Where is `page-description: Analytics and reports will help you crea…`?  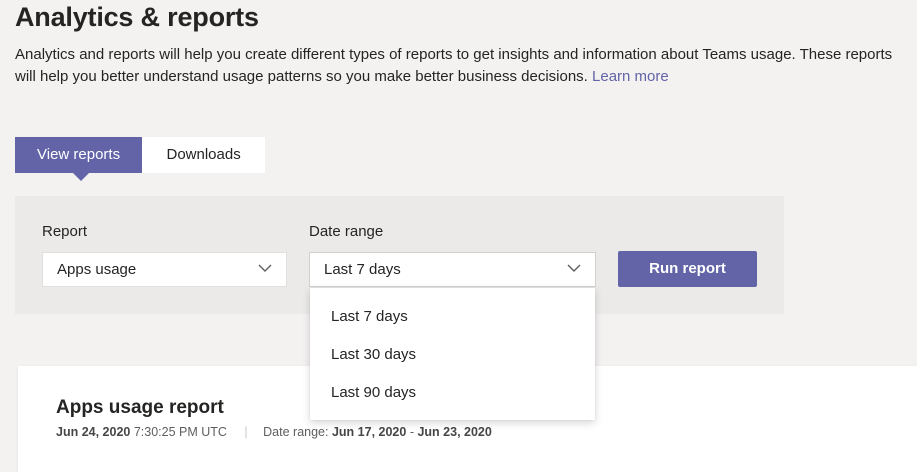 page-description: Analytics and reports will help you crea… is located at coordinates (455, 66).